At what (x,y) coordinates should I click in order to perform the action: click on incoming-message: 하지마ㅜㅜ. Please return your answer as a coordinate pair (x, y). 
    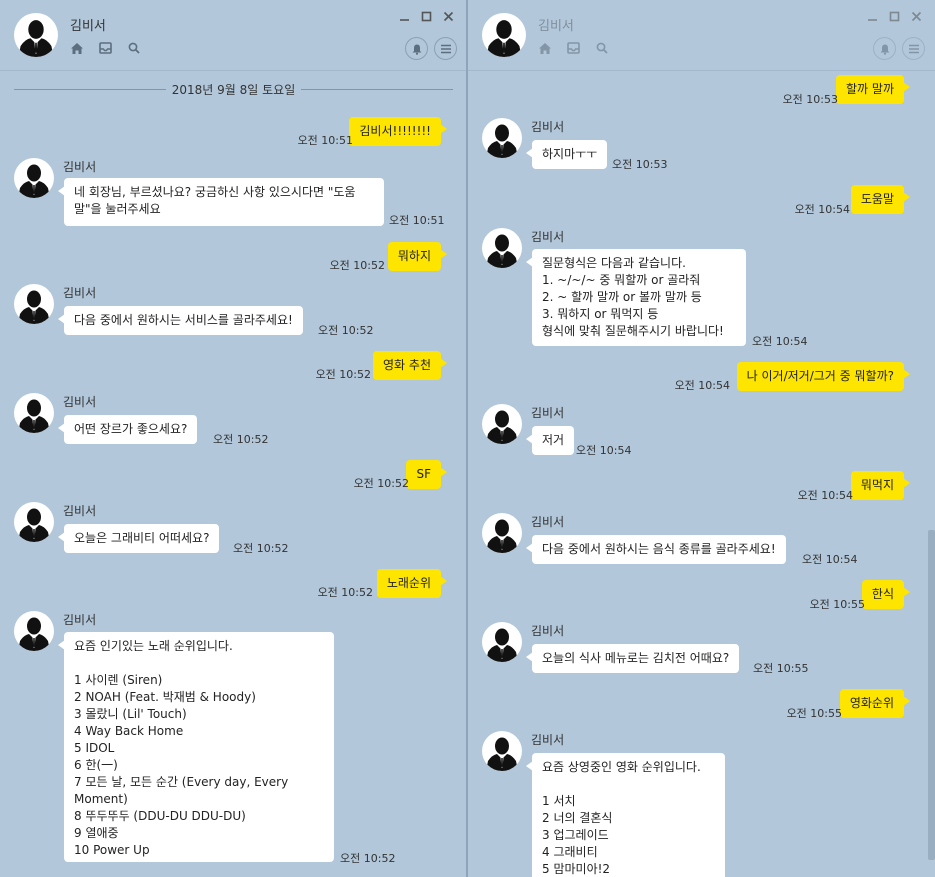
    Looking at the image, I should click on (566, 154).